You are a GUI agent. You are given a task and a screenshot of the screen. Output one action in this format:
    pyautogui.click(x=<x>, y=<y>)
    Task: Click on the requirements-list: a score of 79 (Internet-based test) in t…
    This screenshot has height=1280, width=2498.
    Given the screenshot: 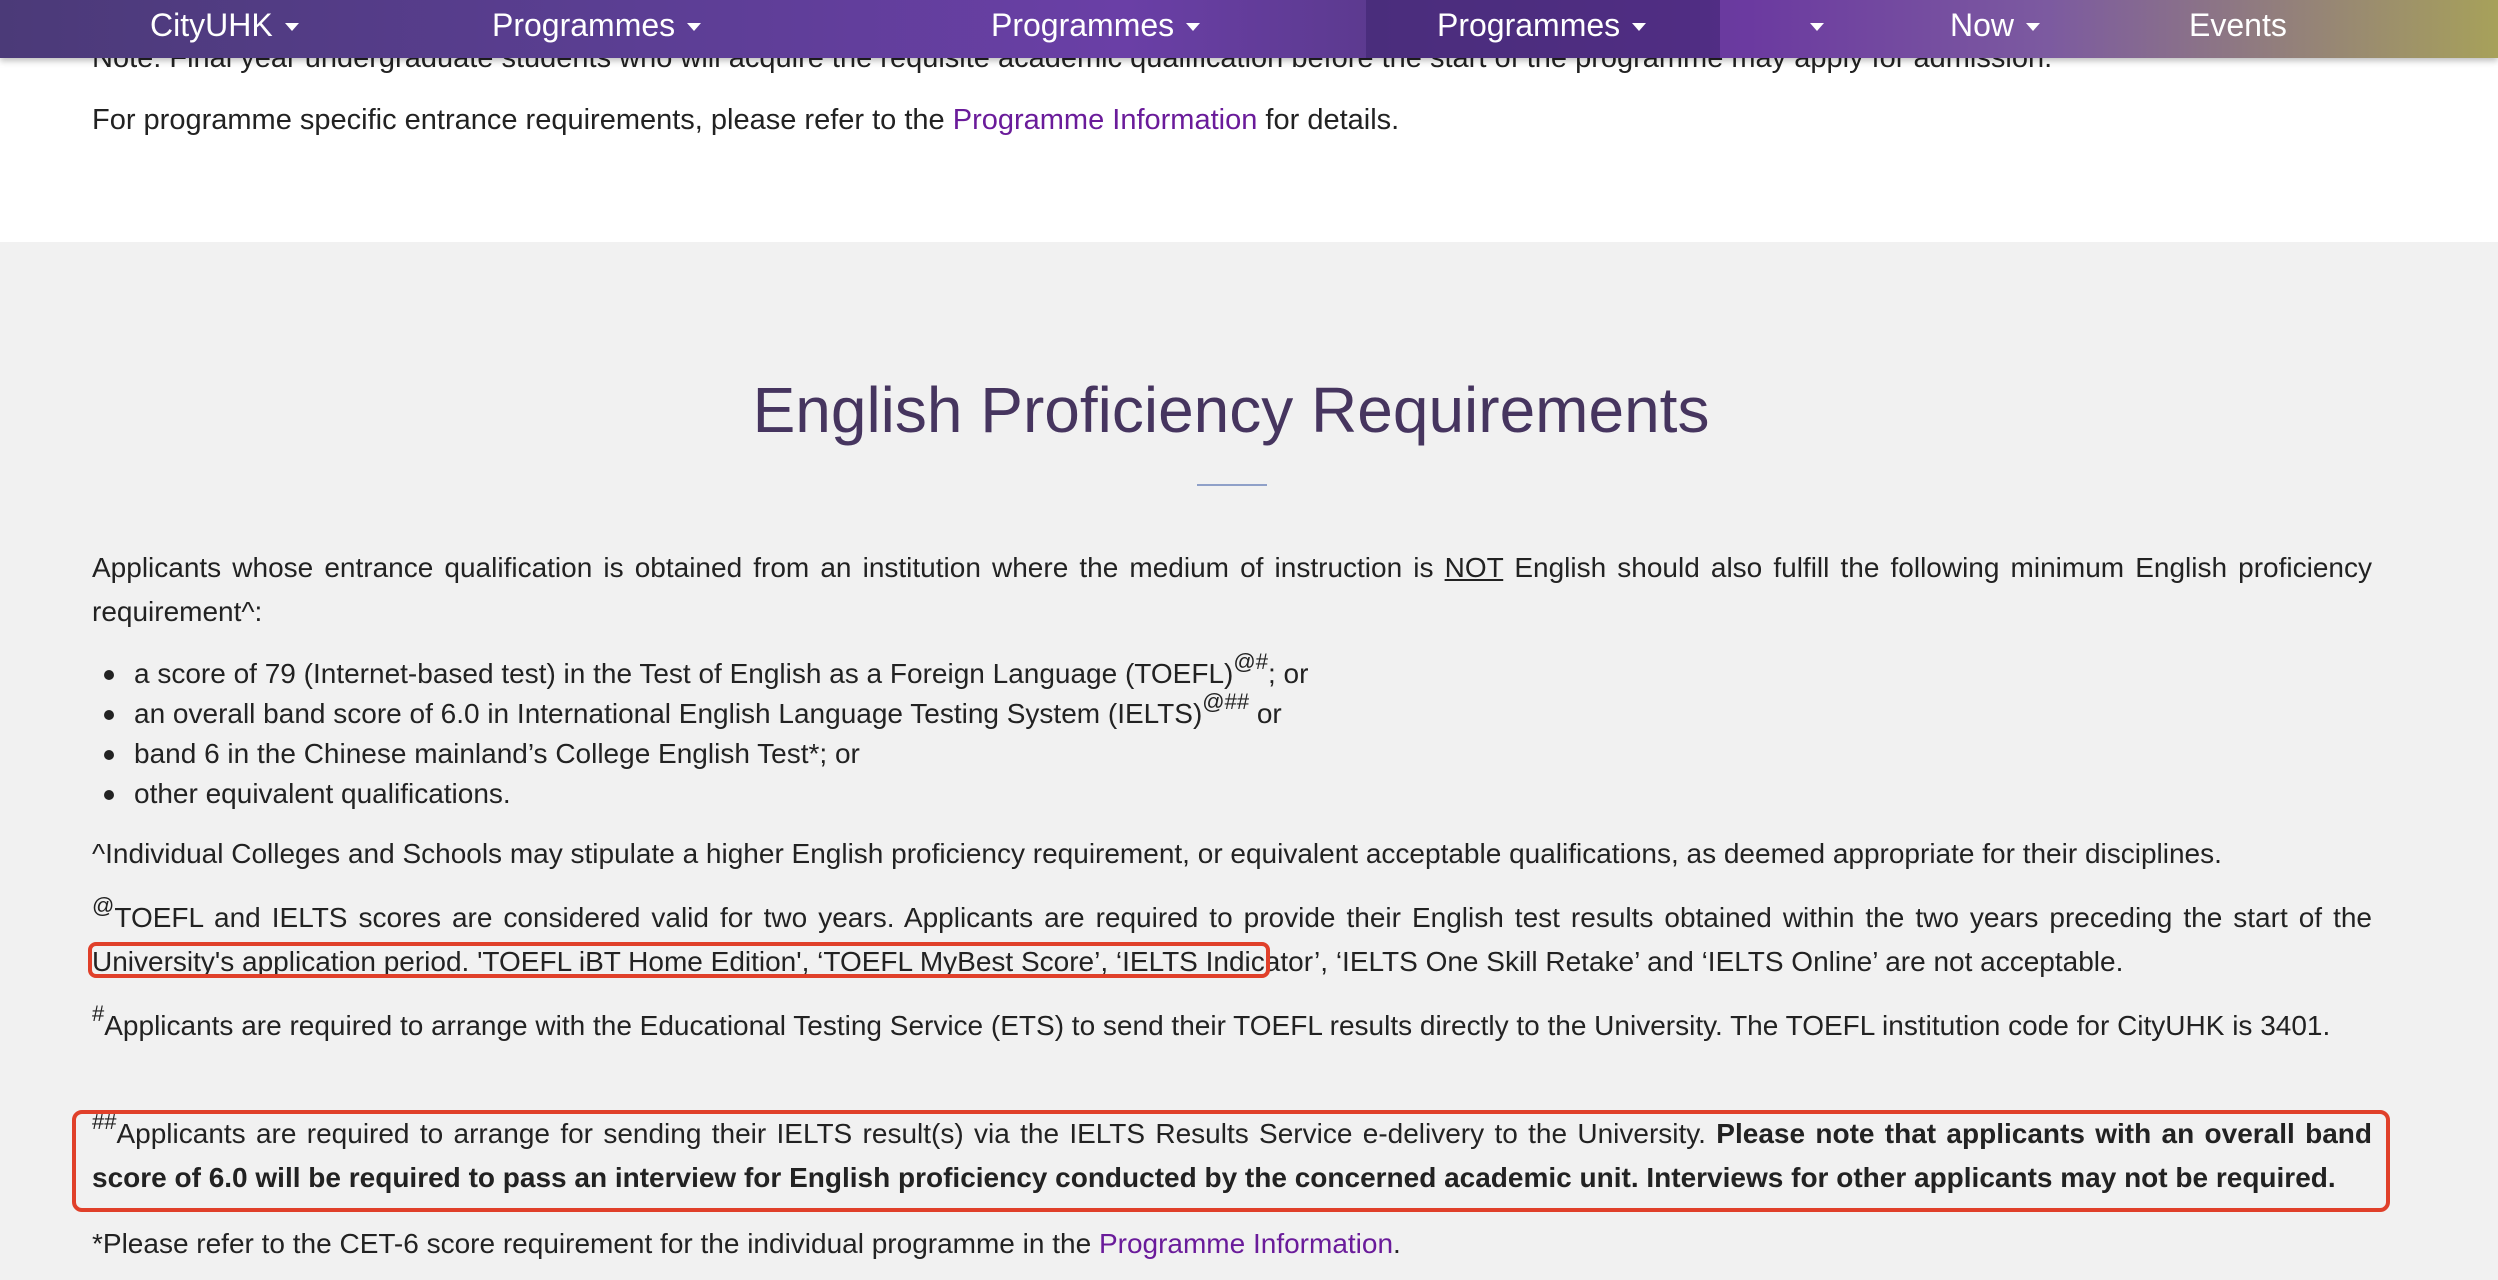 What is the action you would take?
    pyautogui.click(x=1192, y=732)
    